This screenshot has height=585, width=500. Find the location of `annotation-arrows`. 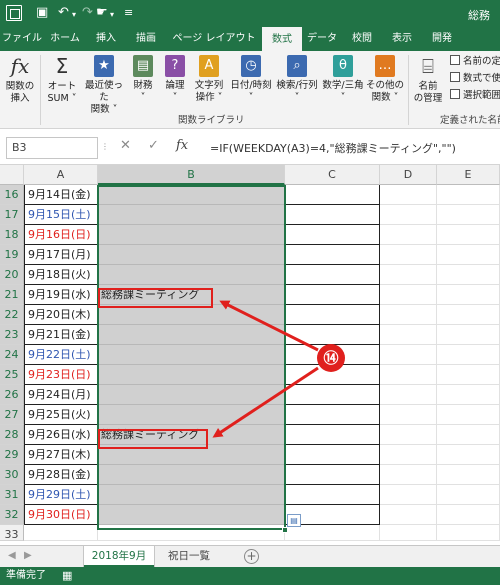

annotation-arrows is located at coordinates (265, 369).